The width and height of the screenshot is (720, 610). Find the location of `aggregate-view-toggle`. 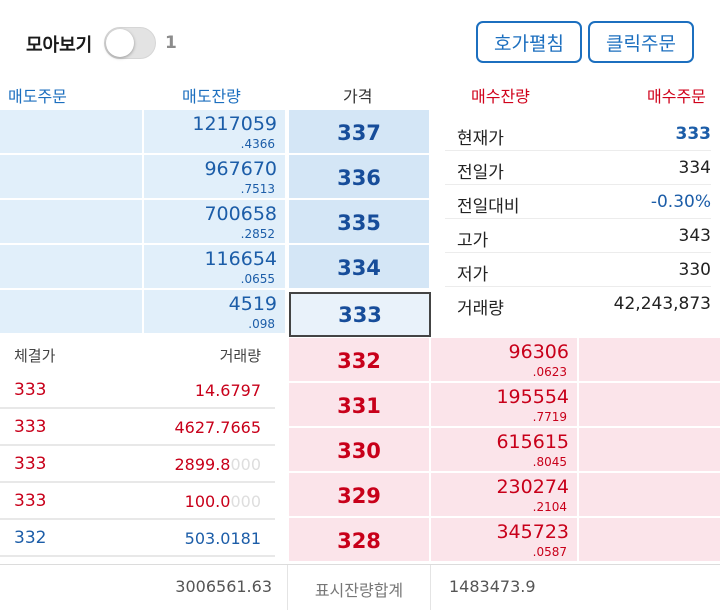

aggregate-view-toggle is located at coordinates (130, 43).